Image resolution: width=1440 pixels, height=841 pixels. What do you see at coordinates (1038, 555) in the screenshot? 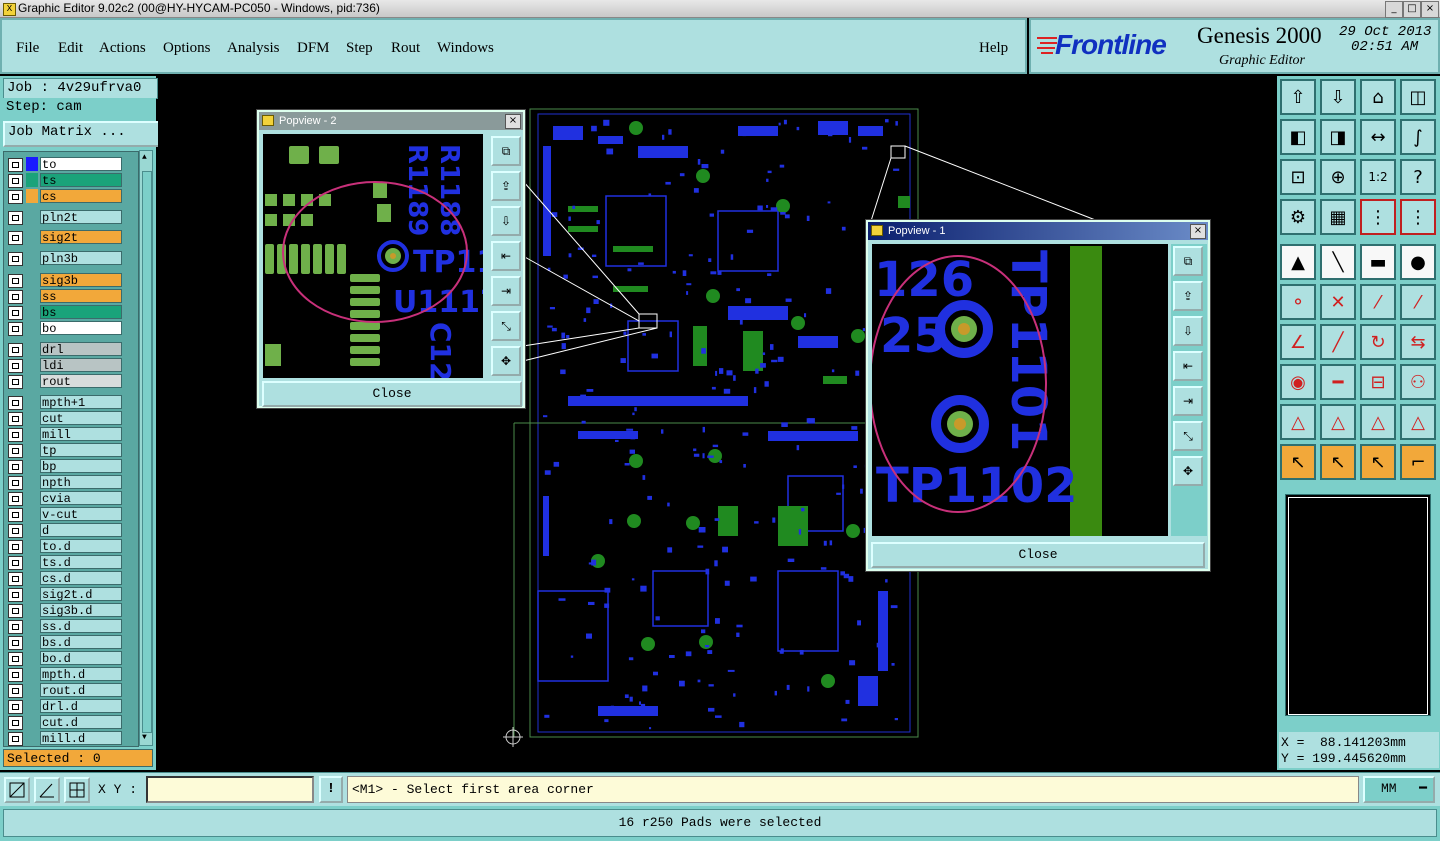
I see `popview-1-close-button: Close` at bounding box center [1038, 555].